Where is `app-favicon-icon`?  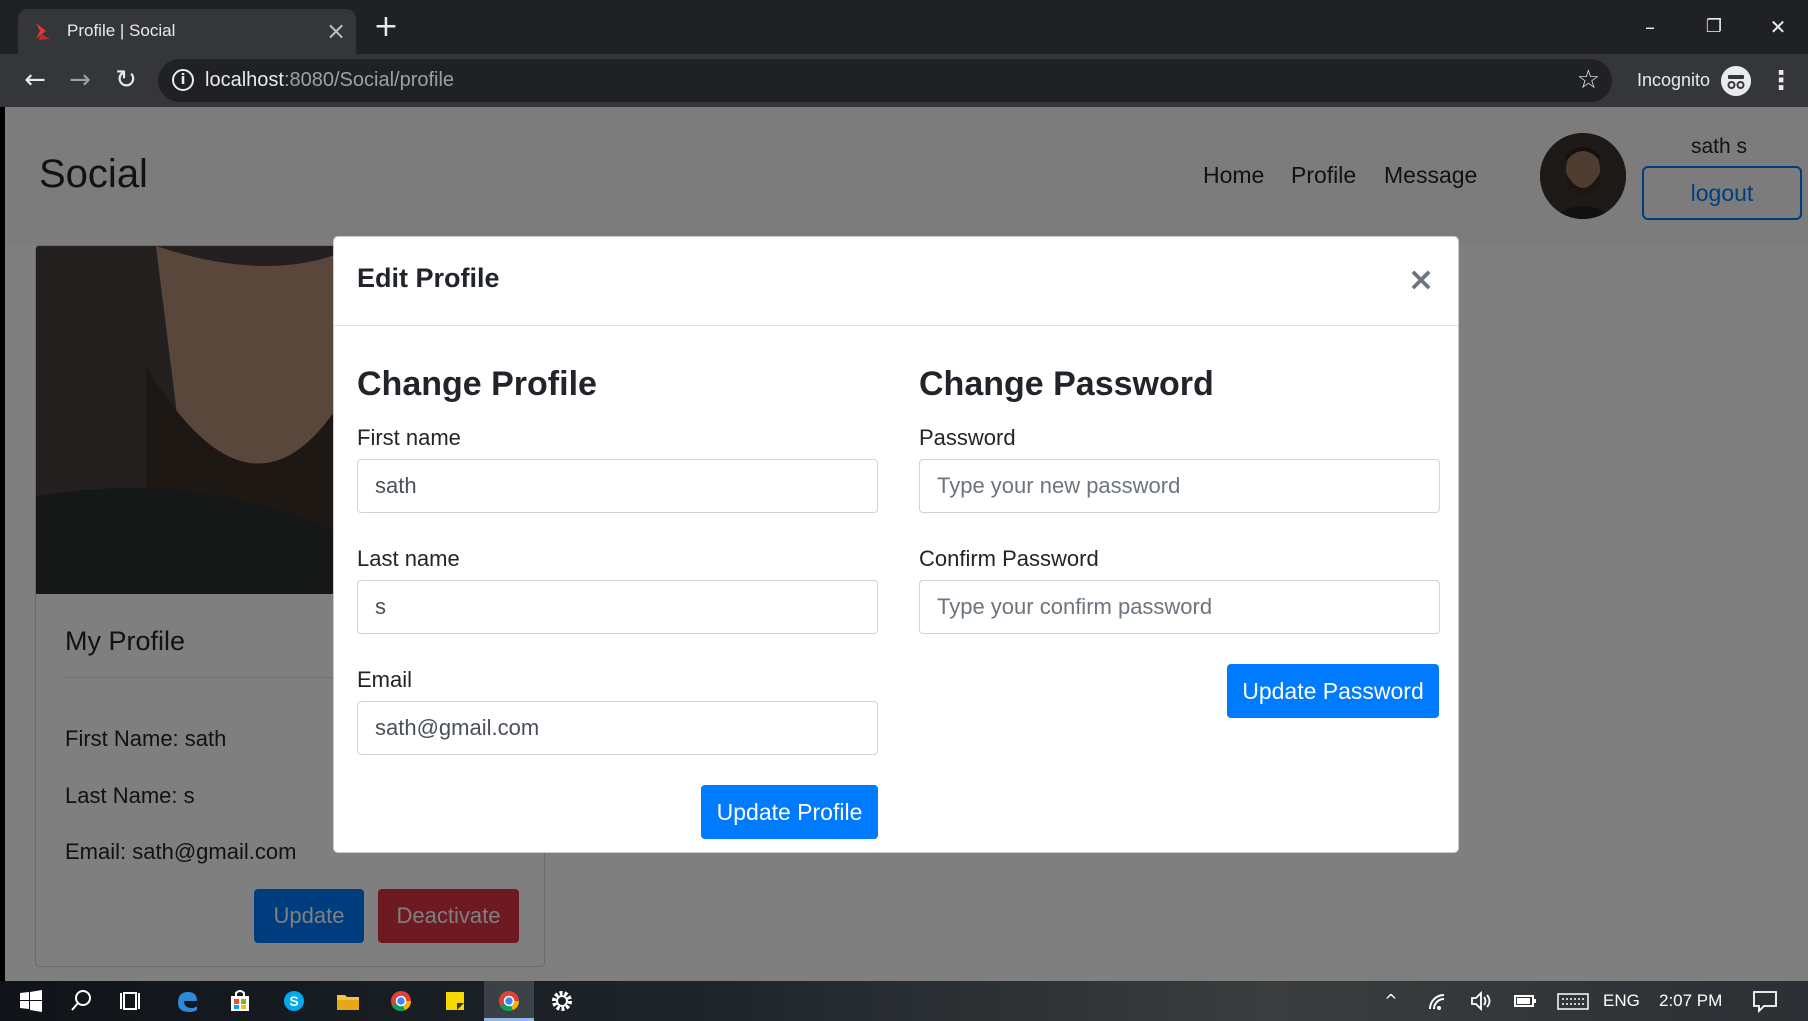 app-favicon-icon is located at coordinates (43, 31).